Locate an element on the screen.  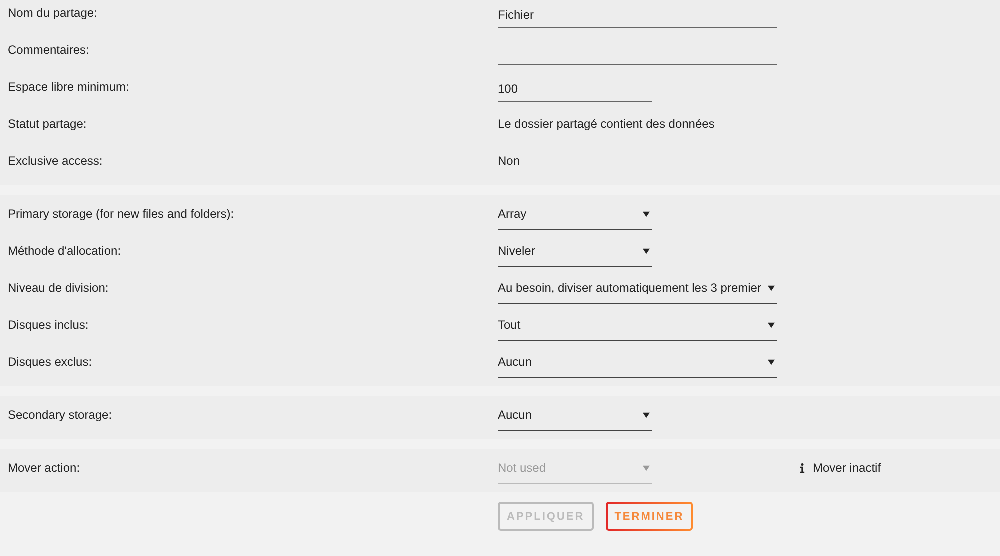
field-label: Statut partage: is located at coordinates (47, 124).